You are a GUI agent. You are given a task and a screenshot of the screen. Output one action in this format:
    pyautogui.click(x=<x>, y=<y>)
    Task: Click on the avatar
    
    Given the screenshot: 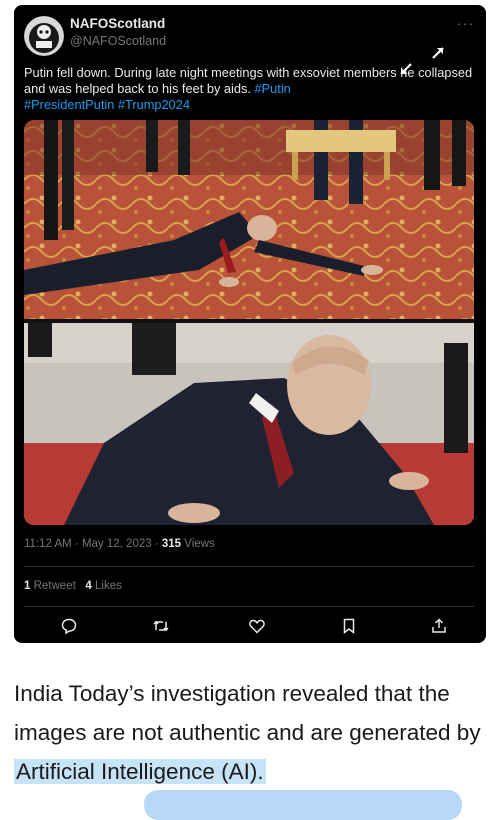 What is the action you would take?
    pyautogui.click(x=44, y=36)
    